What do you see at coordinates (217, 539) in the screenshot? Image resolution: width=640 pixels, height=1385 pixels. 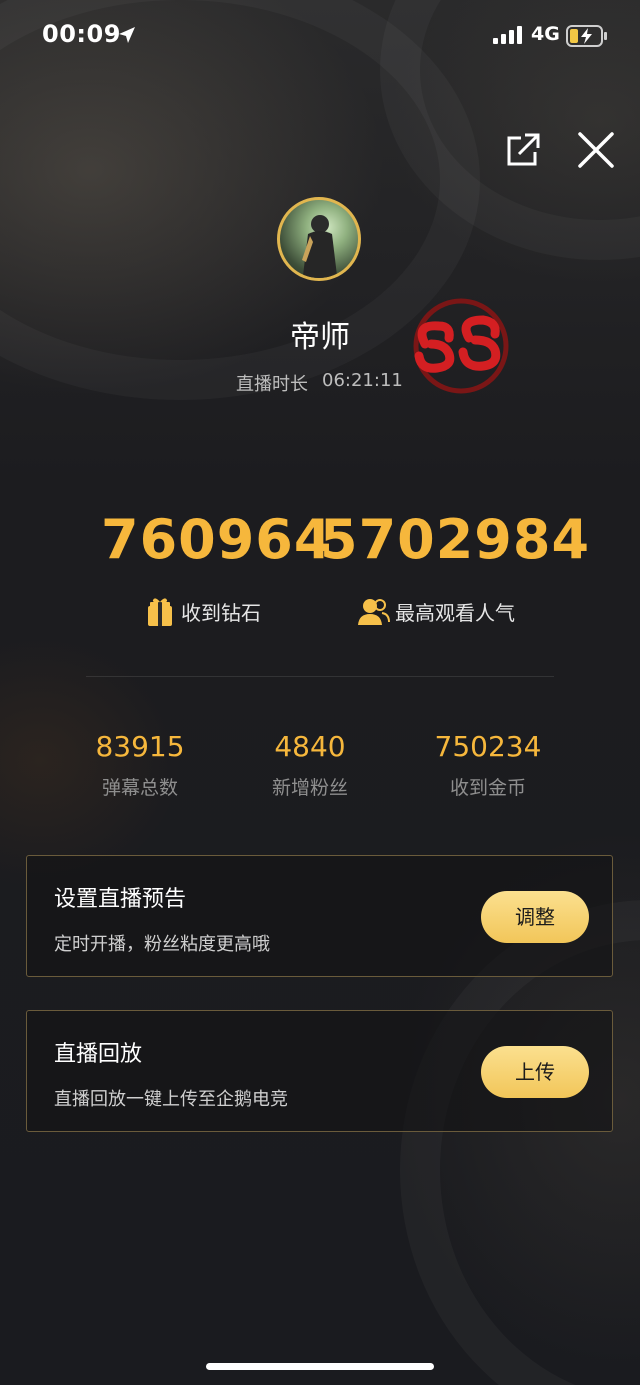 I see `diamonds-value: 760964` at bounding box center [217, 539].